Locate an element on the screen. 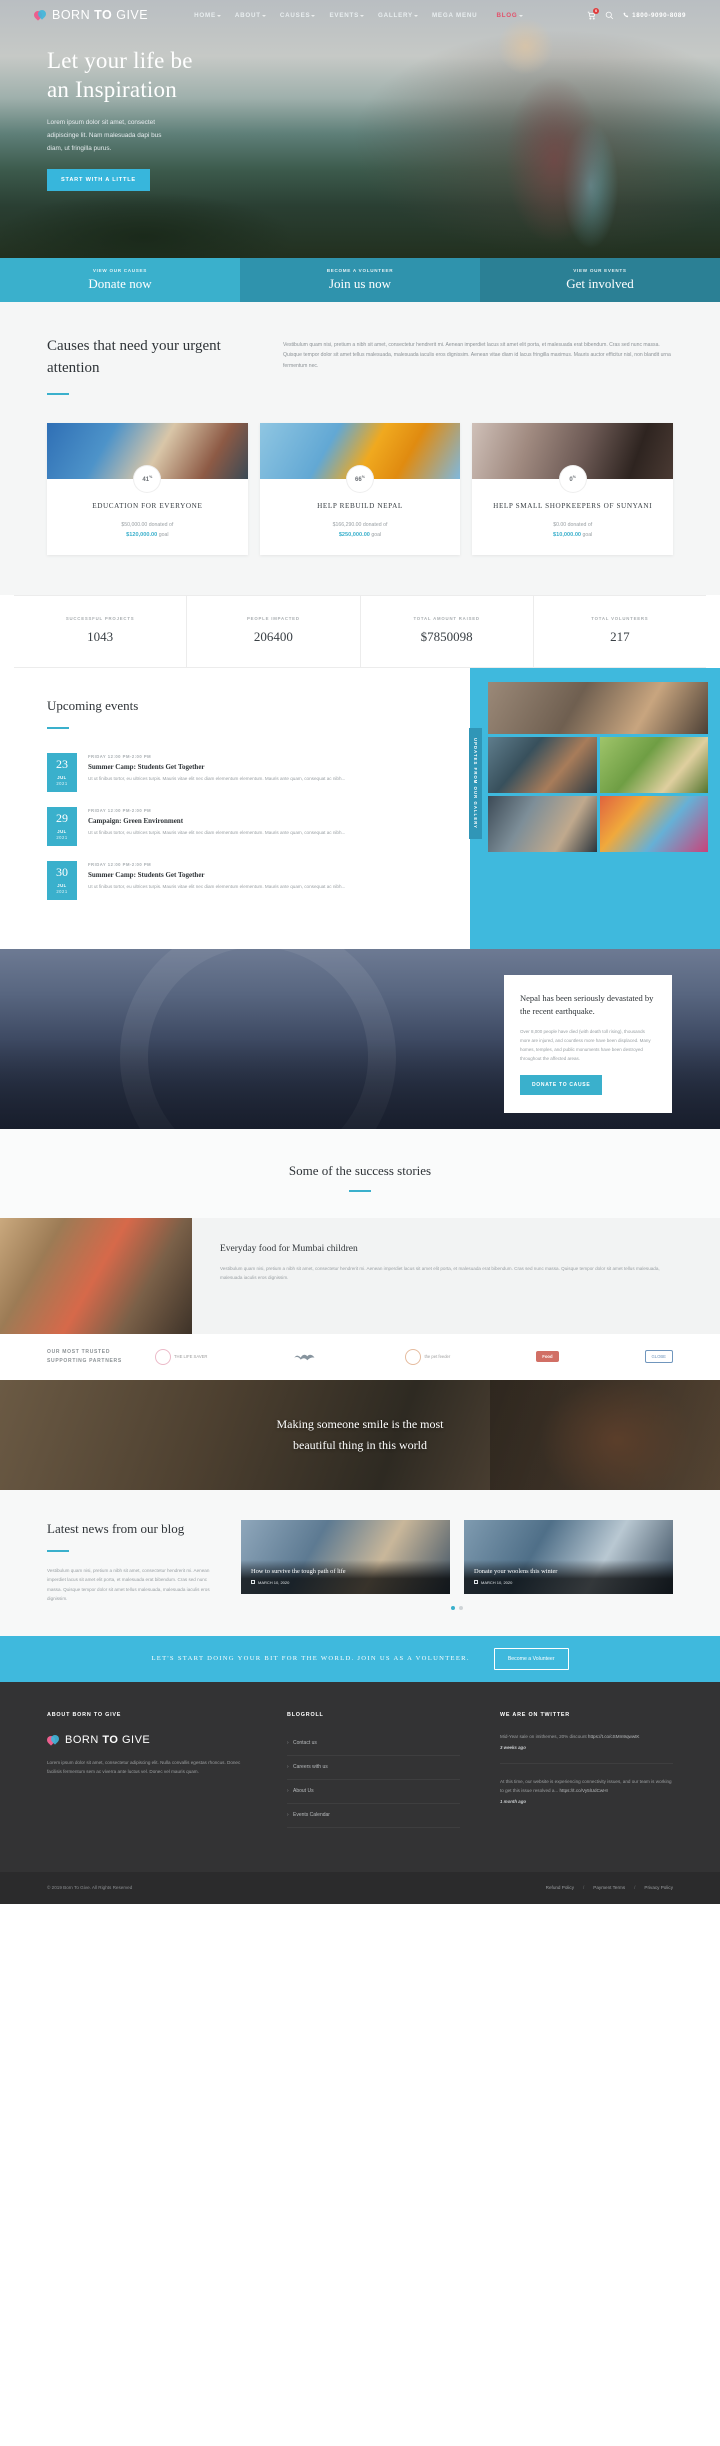  strip-item-volunteer: BECOME A VOLUNTEER Join us now is located at coordinates (360, 280).